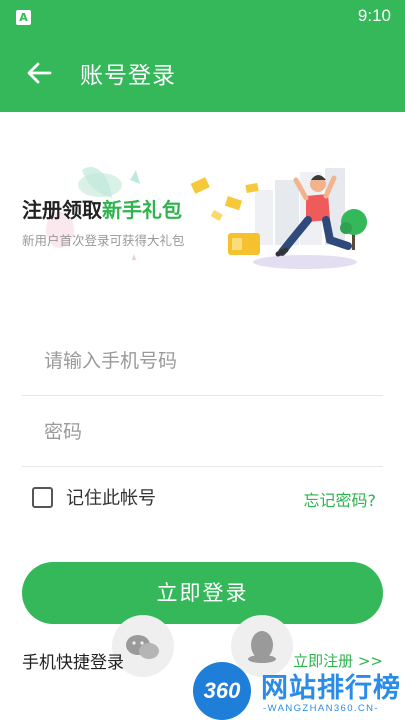  Describe the element at coordinates (142, 210) in the screenshot. I see `banner-headline-highlight: 新手礼包` at that location.